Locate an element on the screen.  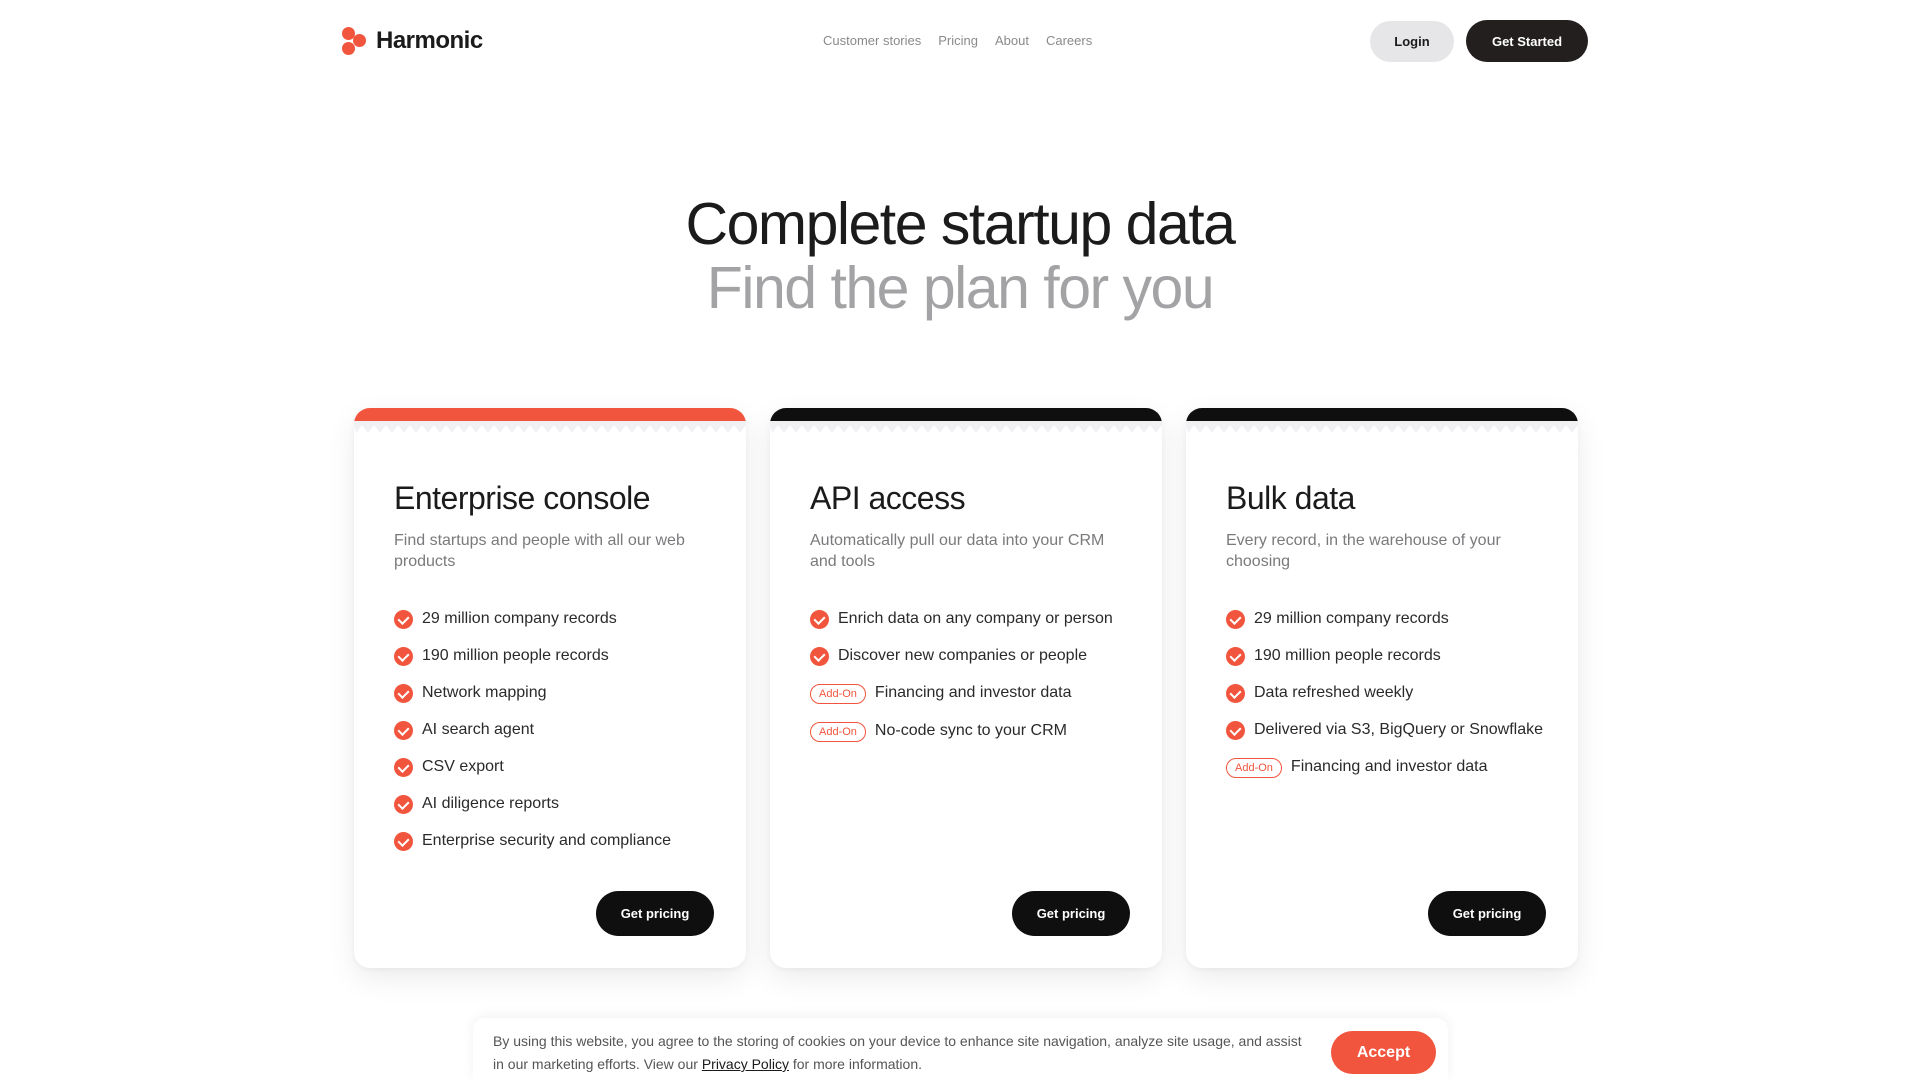
feature-text: No-code sync to your CRM is located at coordinates (970, 730).